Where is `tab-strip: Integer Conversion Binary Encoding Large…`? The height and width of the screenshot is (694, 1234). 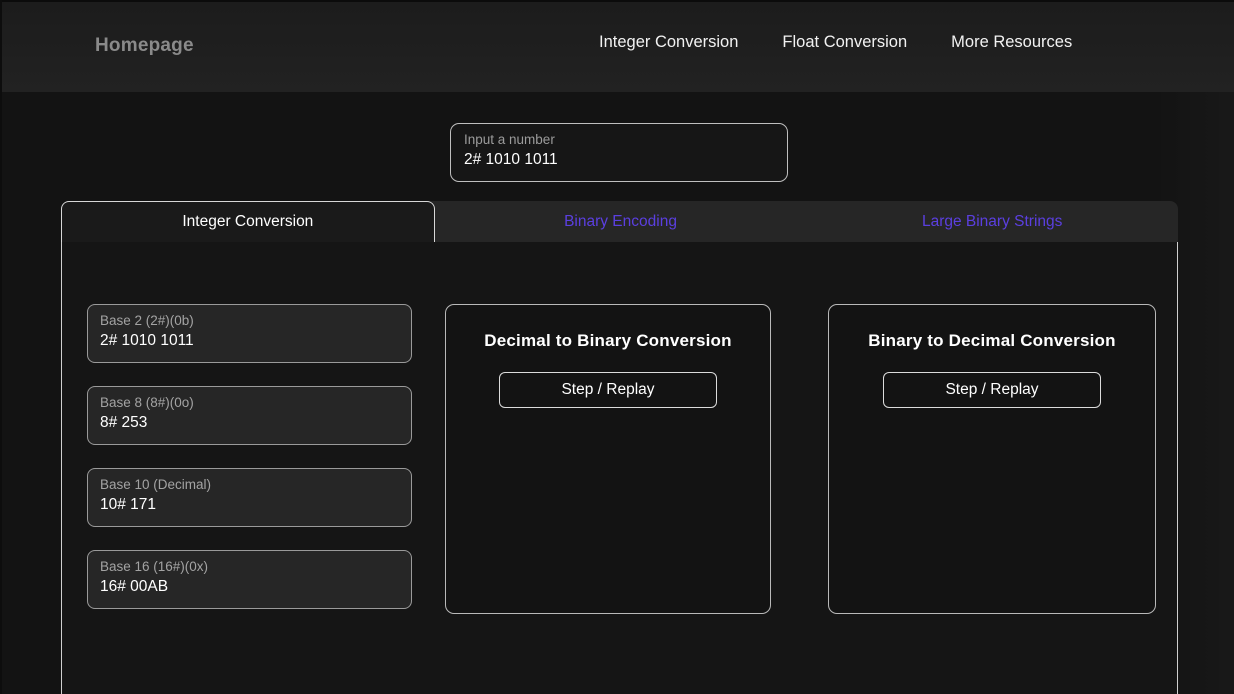 tab-strip: Integer Conversion Binary Encoding Large… is located at coordinates (619, 223).